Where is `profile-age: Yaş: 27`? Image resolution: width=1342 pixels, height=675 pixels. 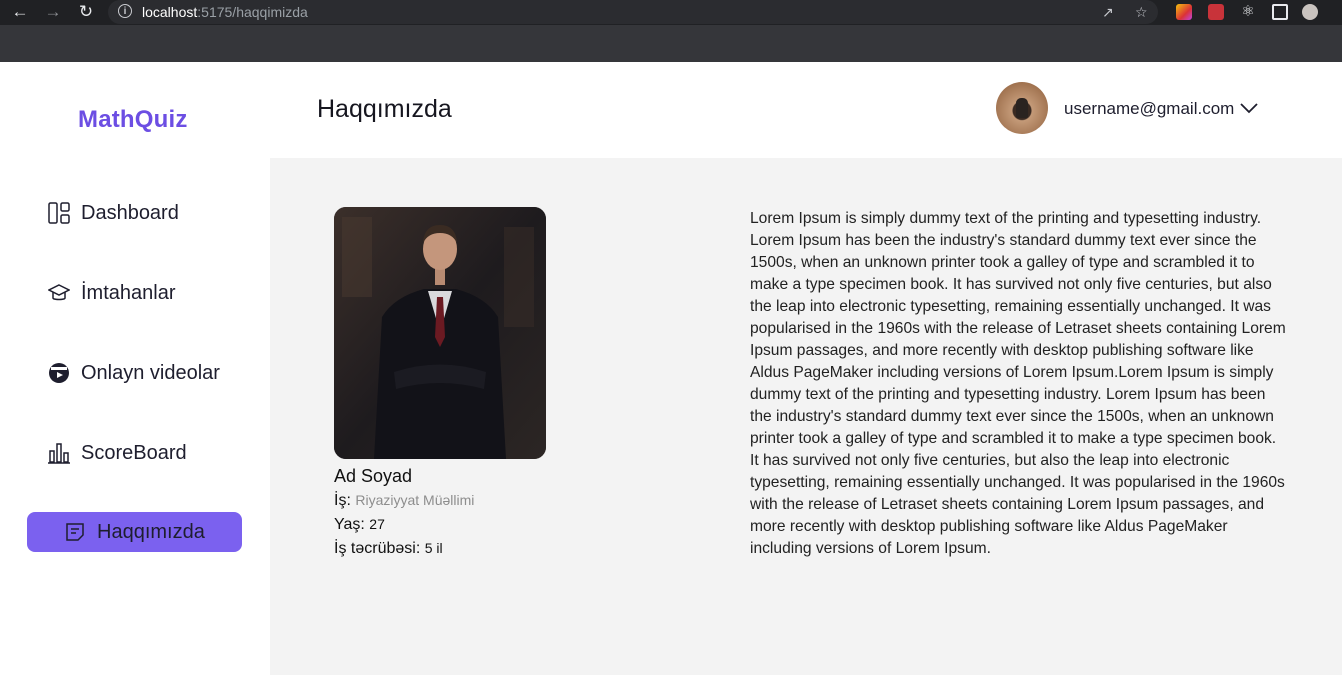 profile-age: Yaş: 27 is located at coordinates (359, 525).